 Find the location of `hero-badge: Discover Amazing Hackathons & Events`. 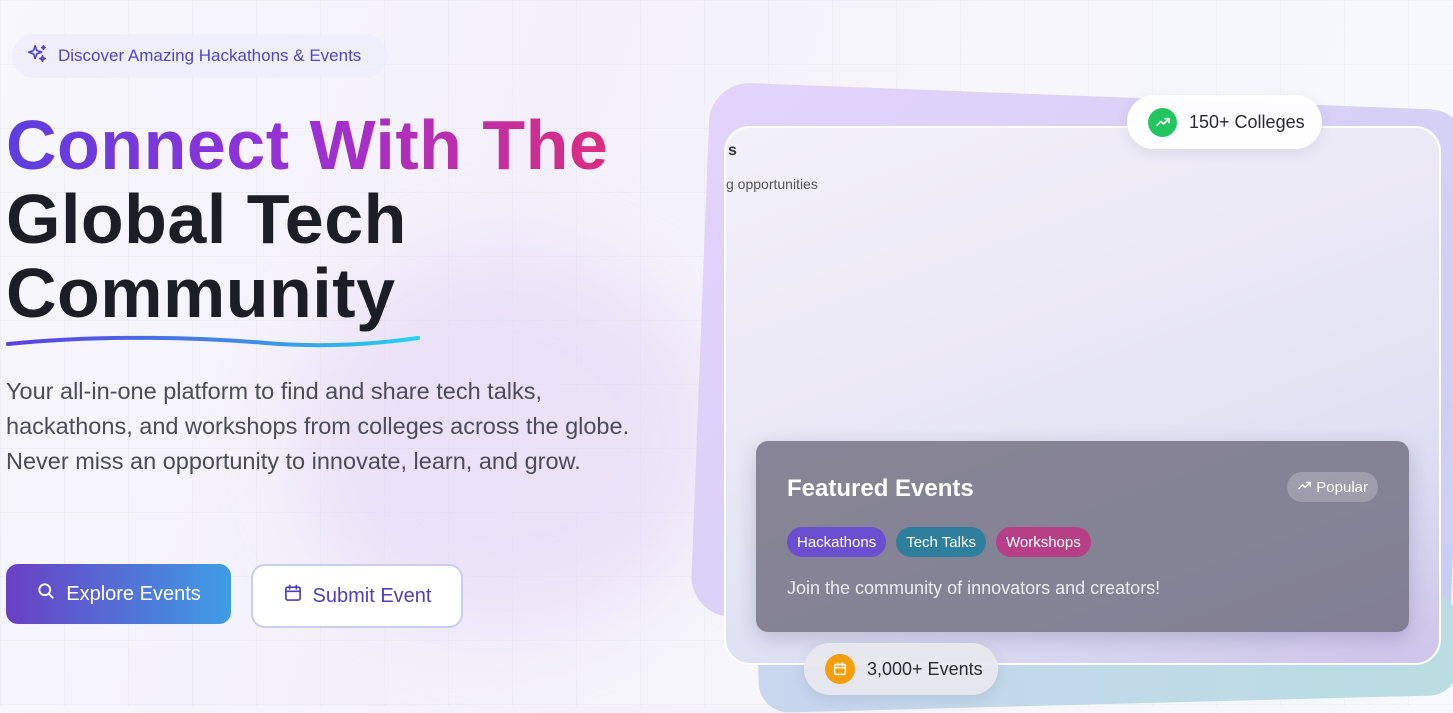

hero-badge: Discover Amazing Hackathons & Events is located at coordinates (200, 56).